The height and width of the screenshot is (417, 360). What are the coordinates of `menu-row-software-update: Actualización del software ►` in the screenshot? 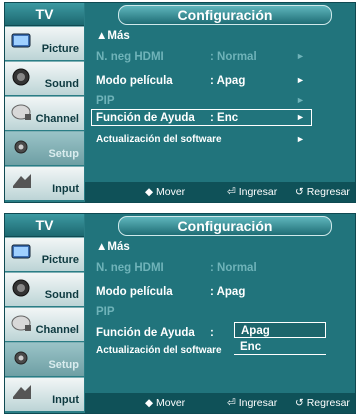 It's located at (200, 139).